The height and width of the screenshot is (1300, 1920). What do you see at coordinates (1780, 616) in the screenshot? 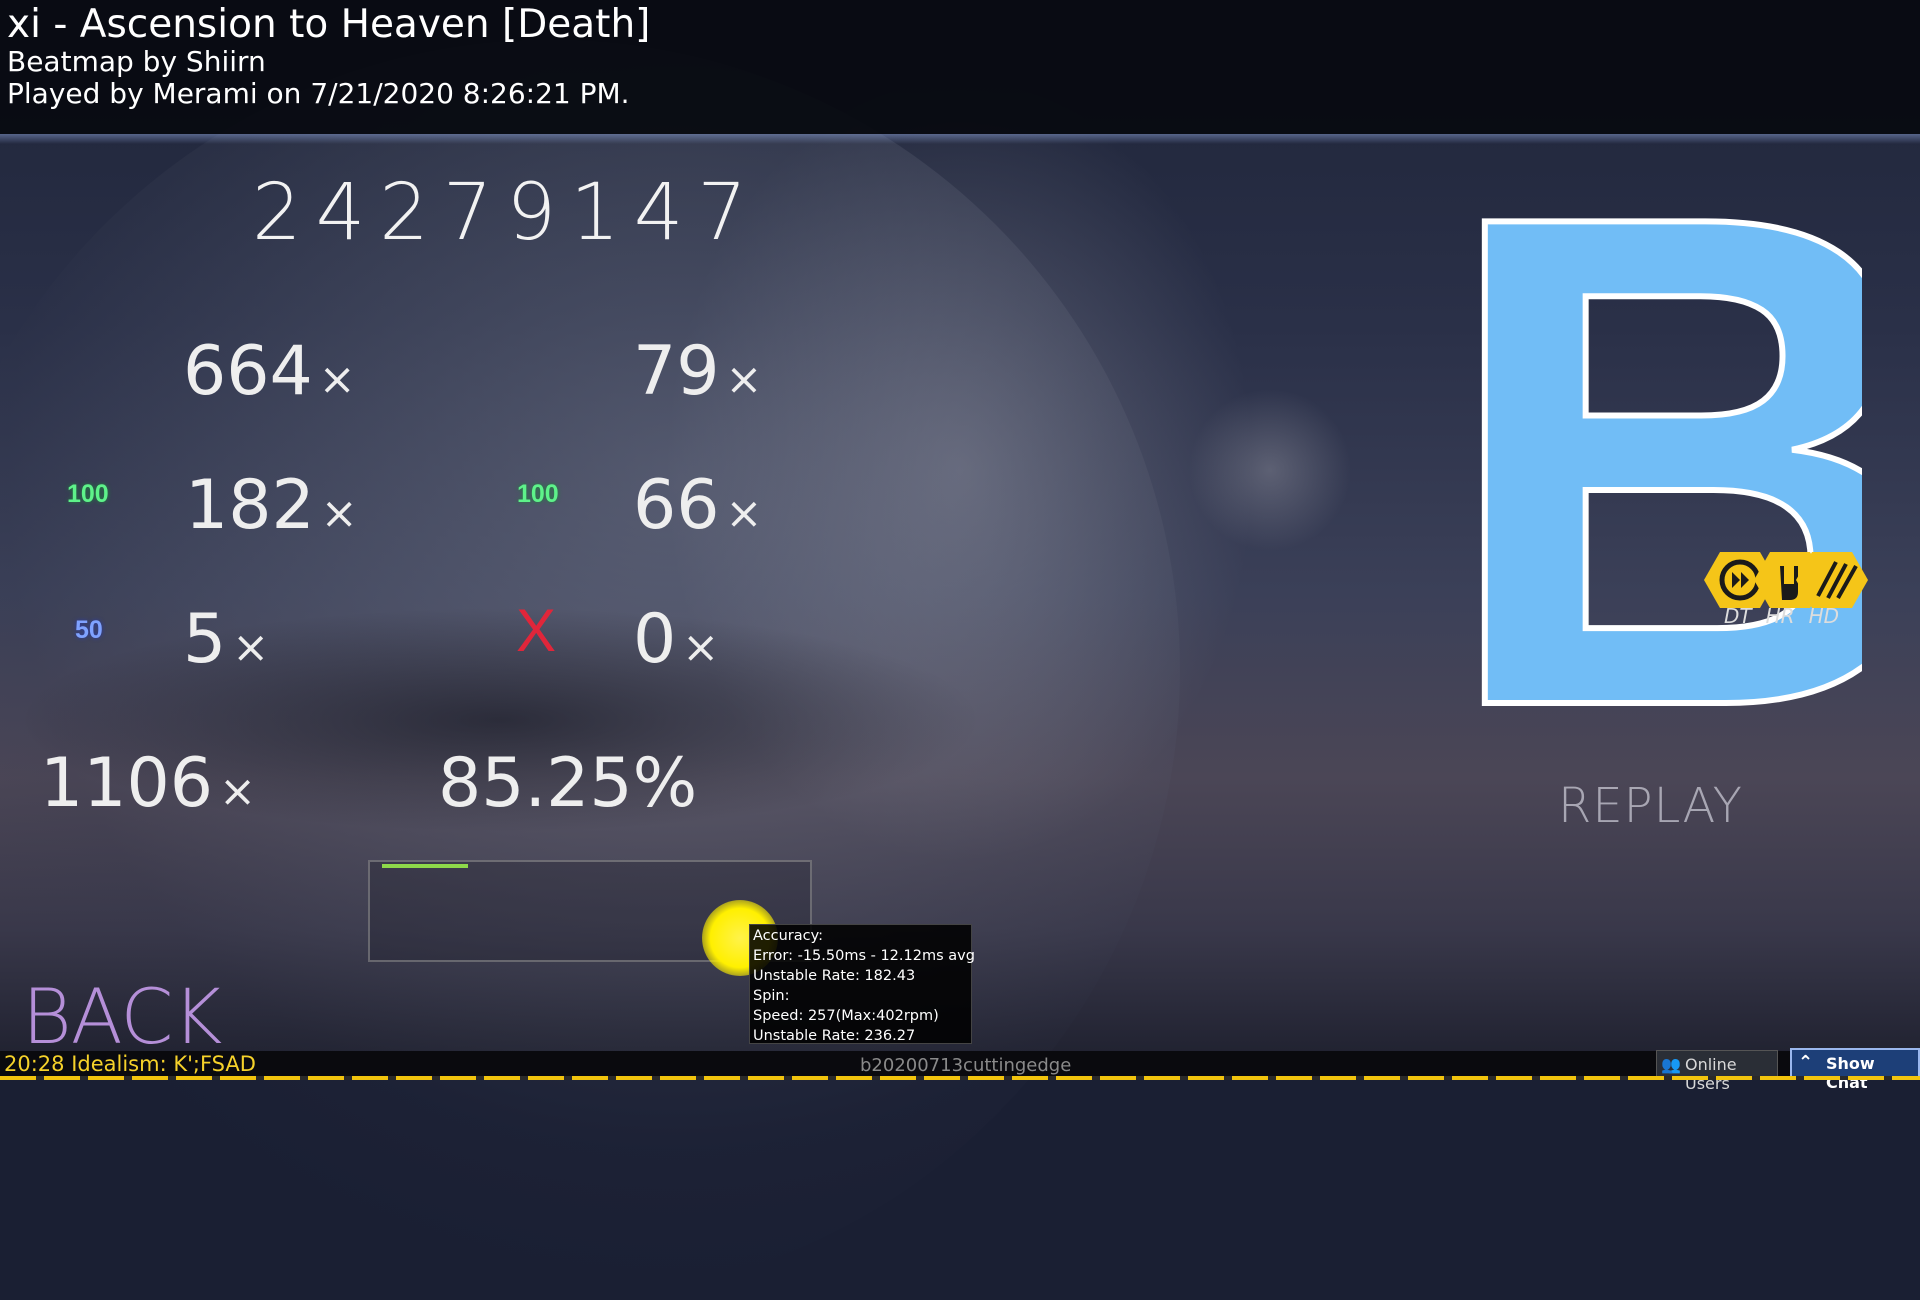
I see `mod-label: HR` at bounding box center [1780, 616].